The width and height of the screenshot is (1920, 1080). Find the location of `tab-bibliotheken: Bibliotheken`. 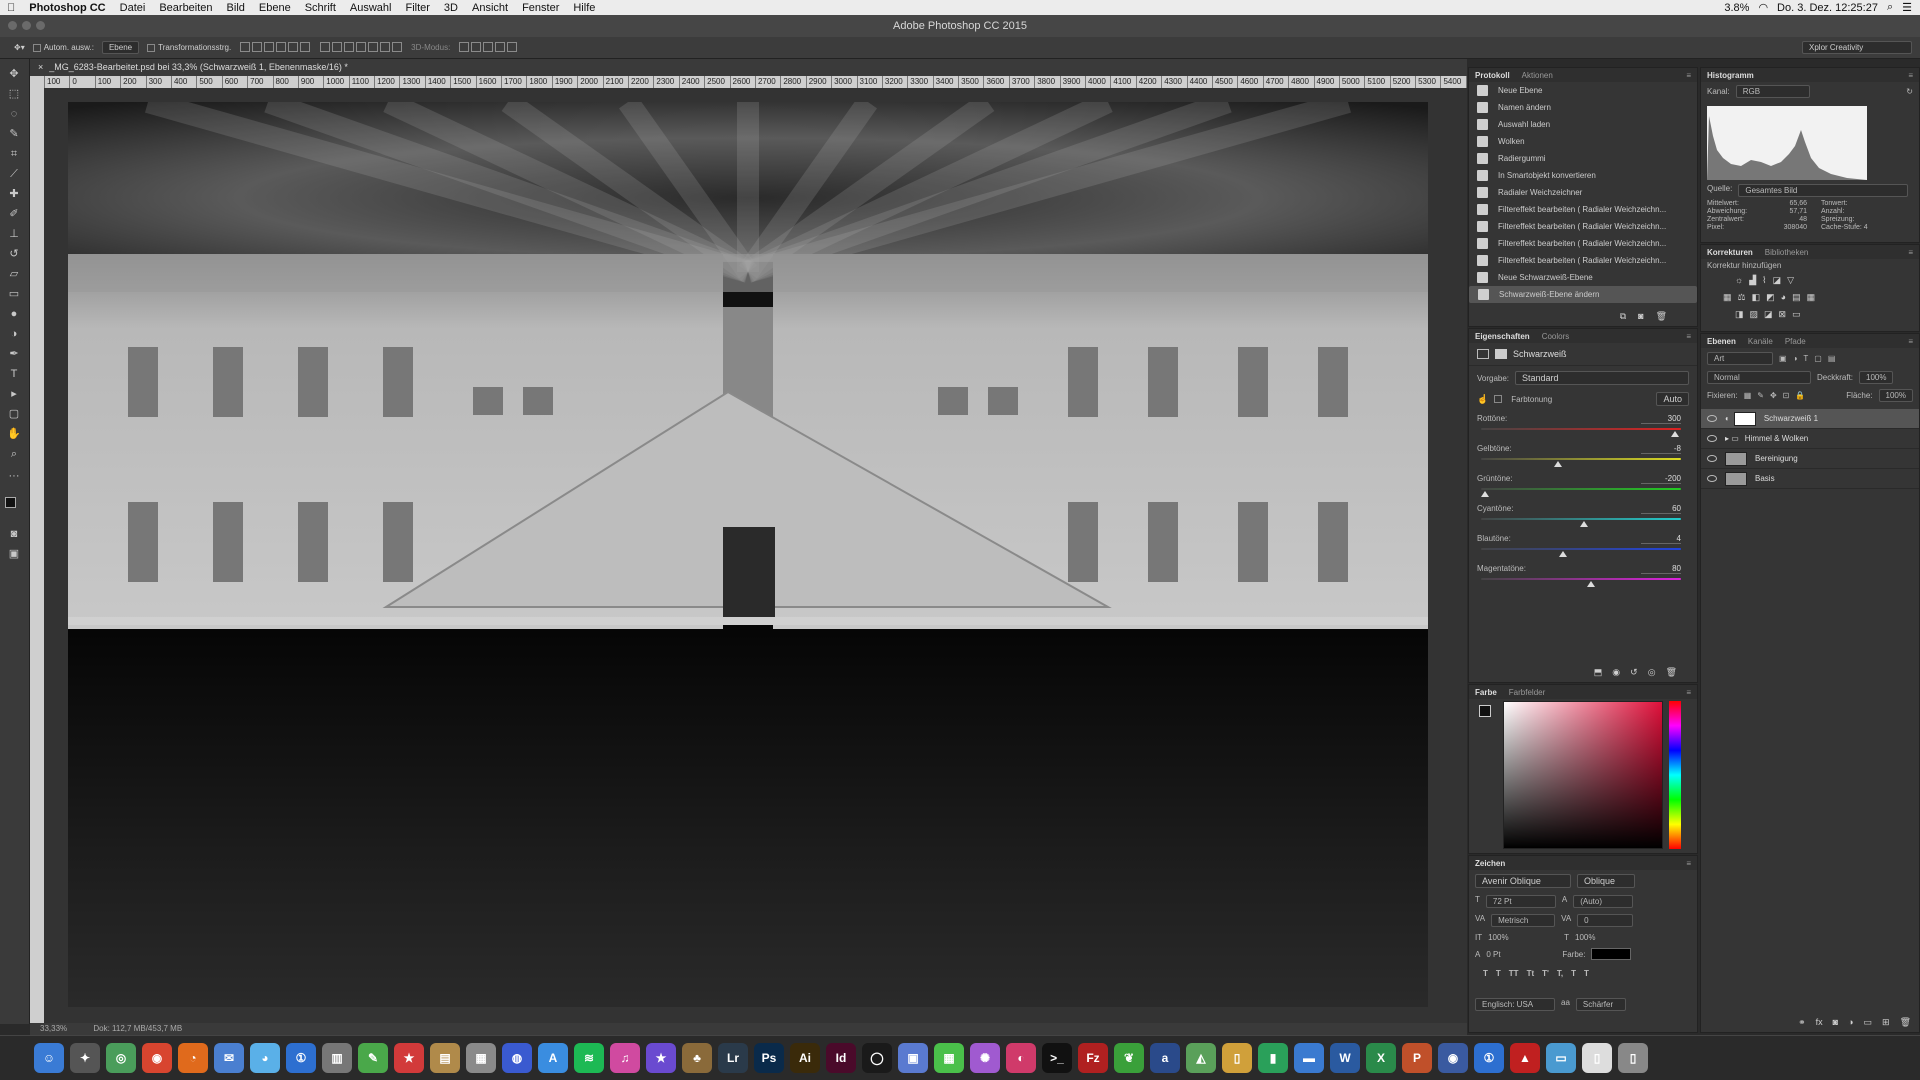

tab-bibliotheken: Bibliotheken is located at coordinates (1787, 252).